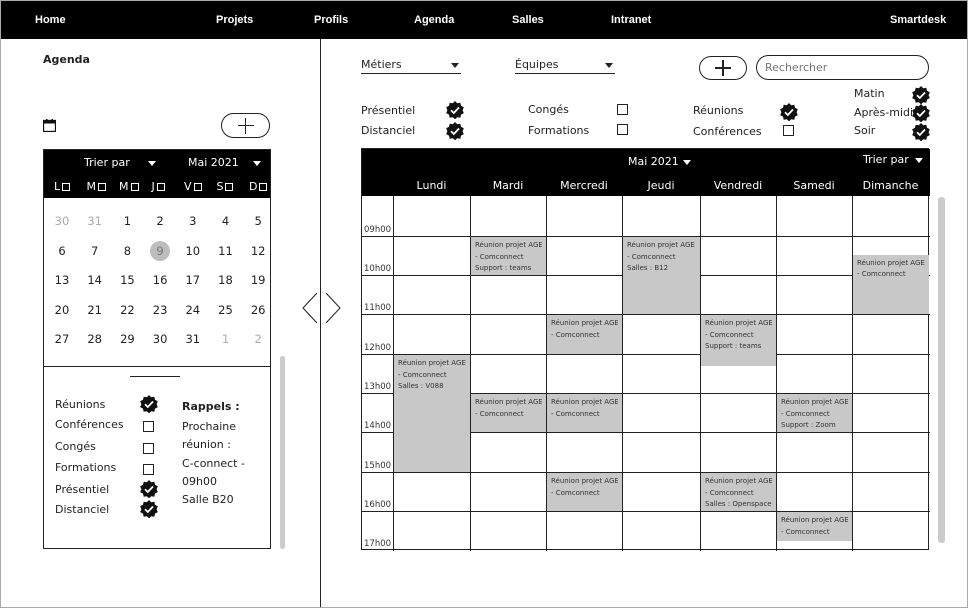 This screenshot has width=968, height=608. I want to click on nav-projets: Projets, so click(234, 20).